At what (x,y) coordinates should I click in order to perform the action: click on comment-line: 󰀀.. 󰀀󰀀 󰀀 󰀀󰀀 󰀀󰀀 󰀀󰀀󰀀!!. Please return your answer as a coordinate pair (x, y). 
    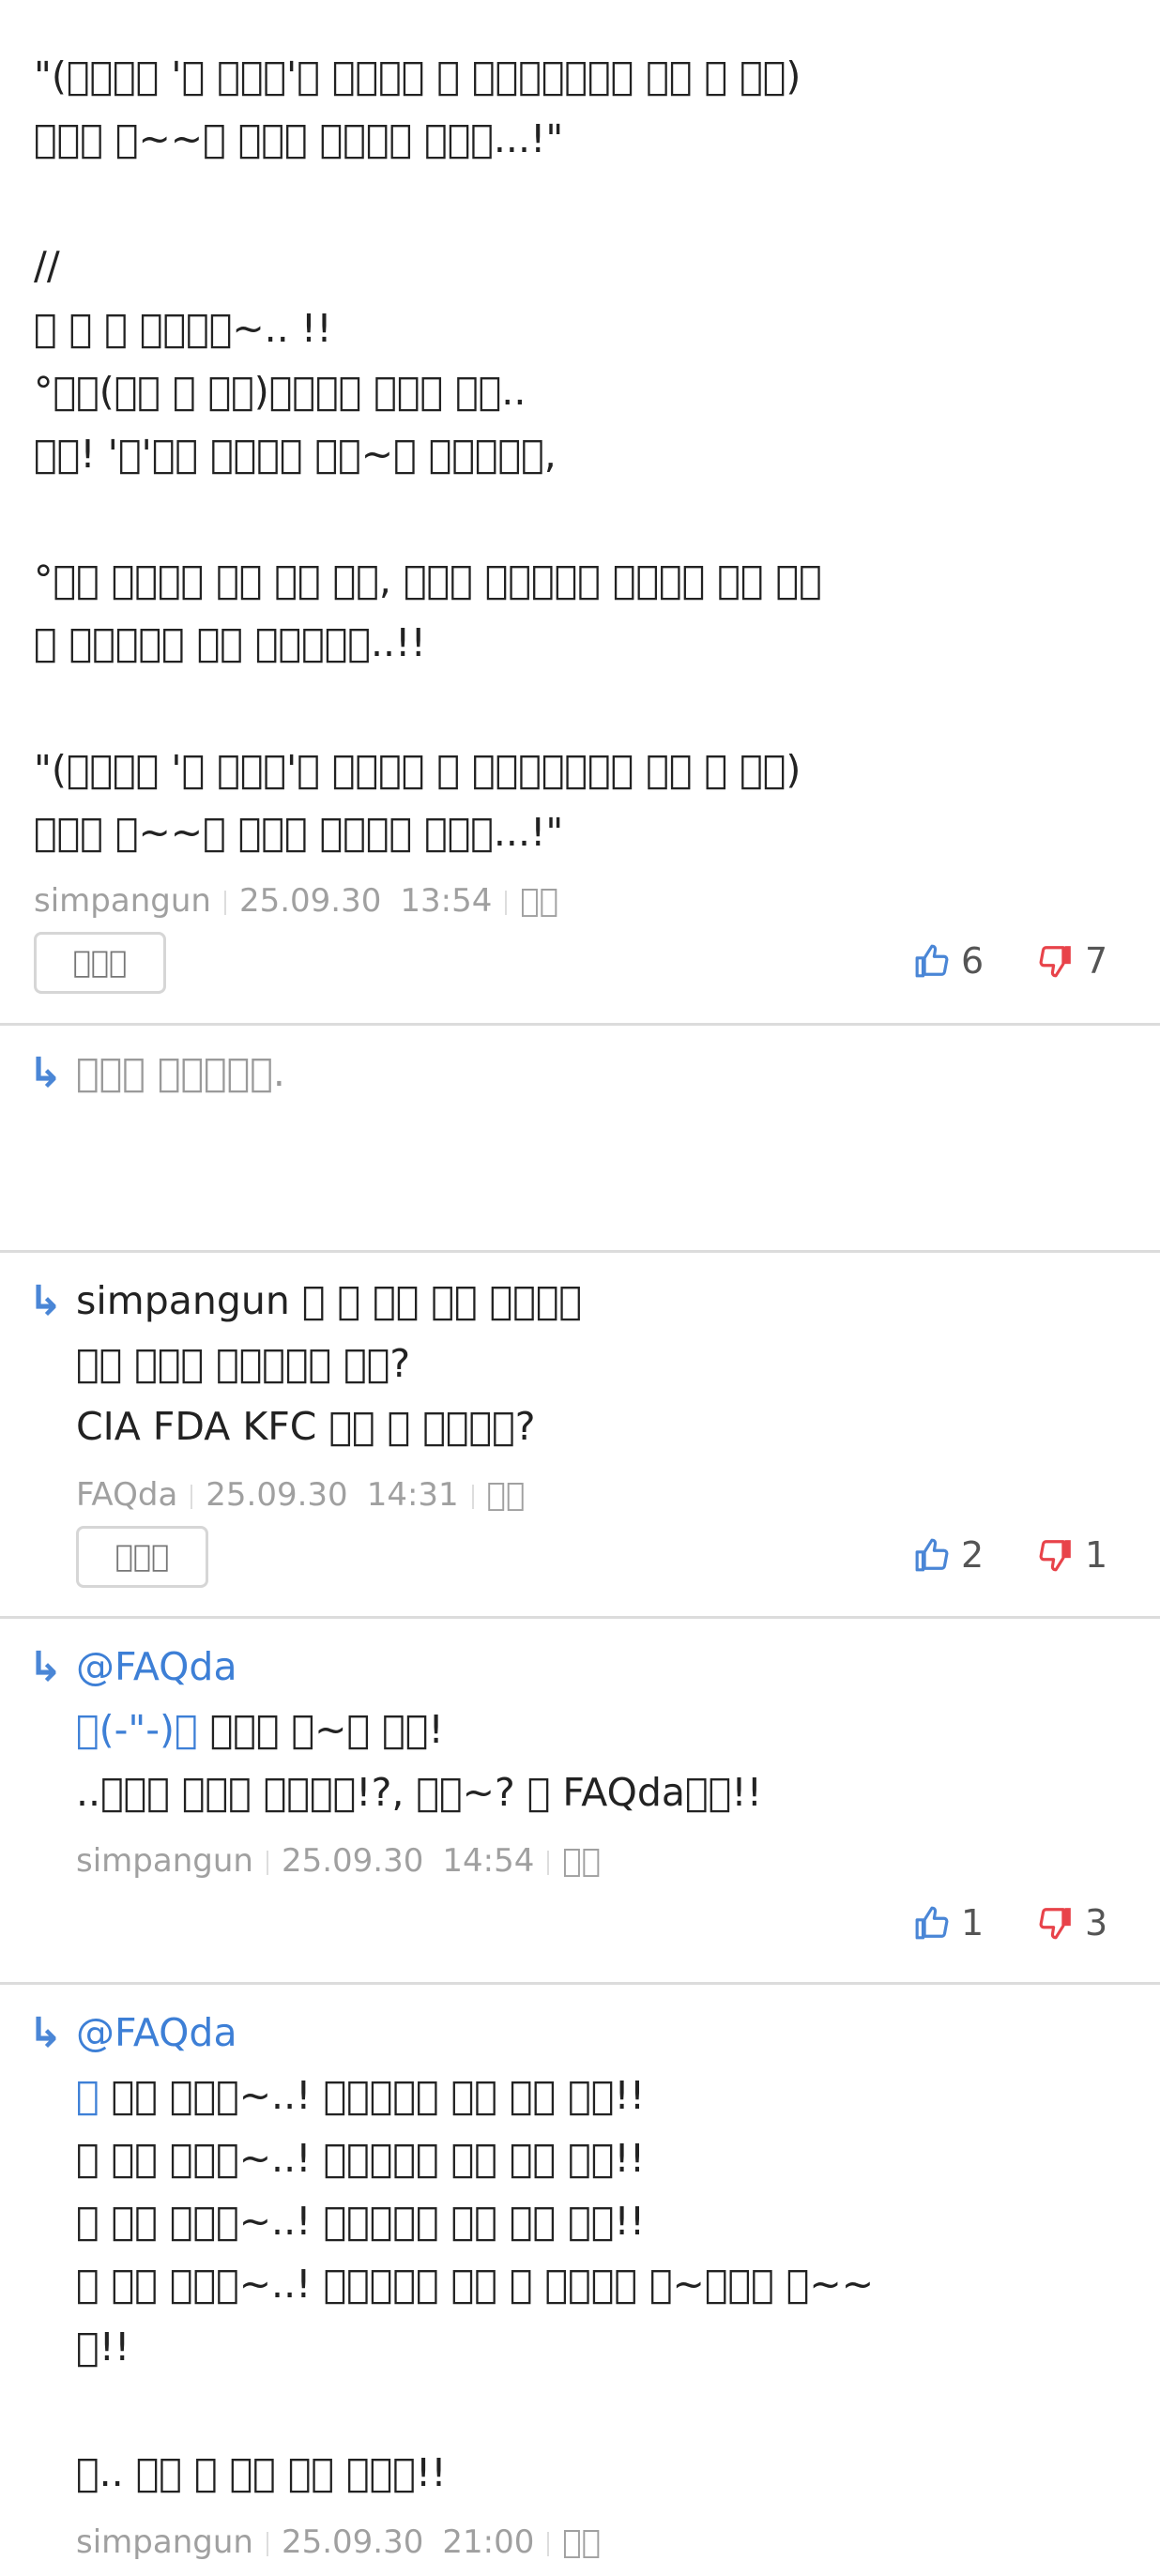
    Looking at the image, I should click on (261, 2472).